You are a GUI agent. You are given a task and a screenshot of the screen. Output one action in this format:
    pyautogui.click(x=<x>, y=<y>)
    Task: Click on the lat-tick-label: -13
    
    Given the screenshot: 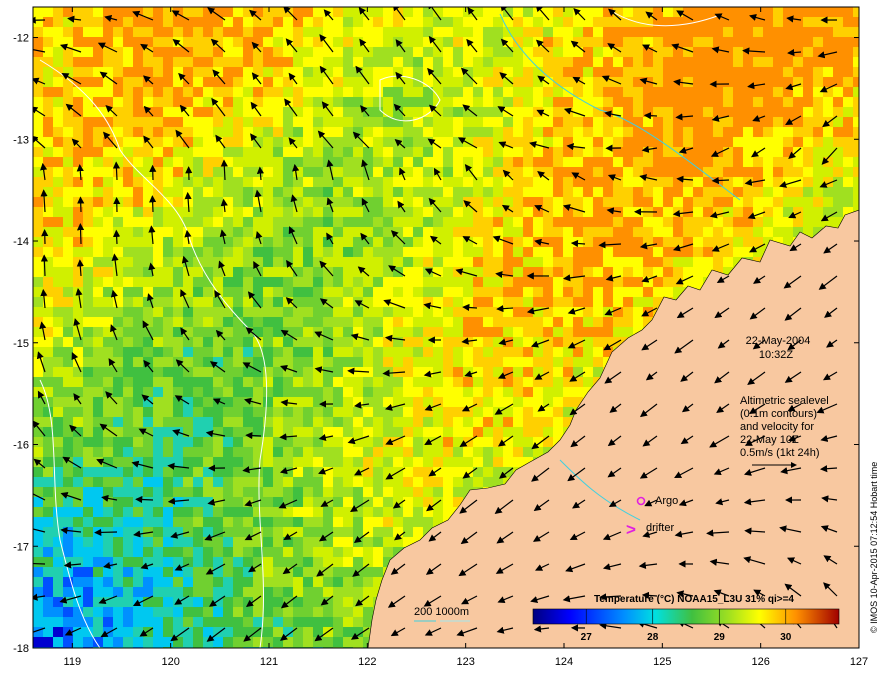 What is the action you would take?
    pyautogui.click(x=21, y=140)
    